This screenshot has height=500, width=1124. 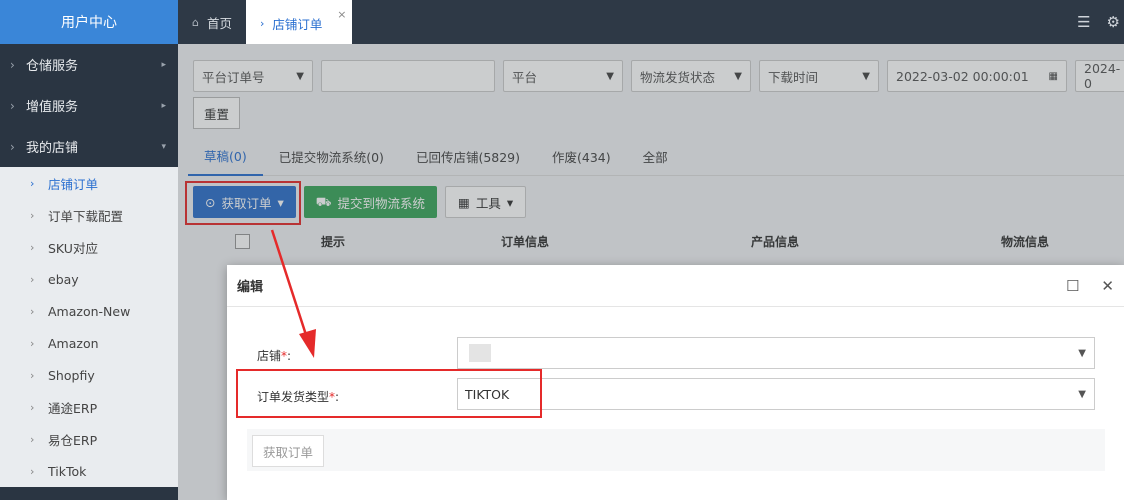 I want to click on caret-down-icon: ▾, so click(x=163, y=146).